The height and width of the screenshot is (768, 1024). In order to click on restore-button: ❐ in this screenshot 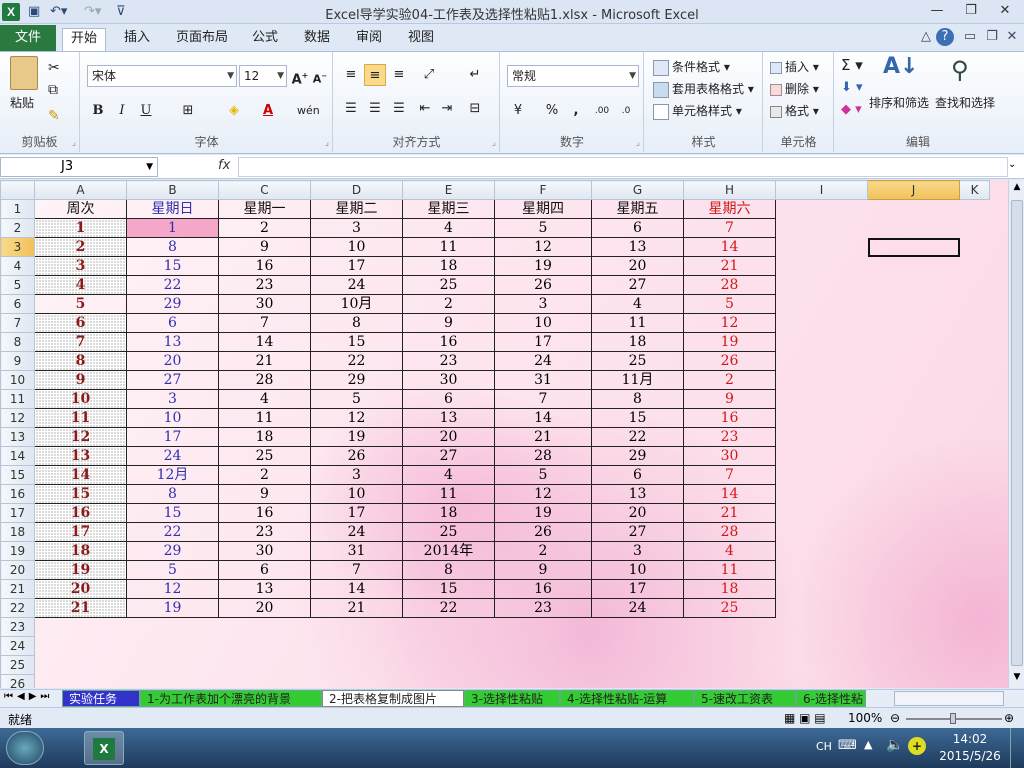, I will do `click(971, 11)`.